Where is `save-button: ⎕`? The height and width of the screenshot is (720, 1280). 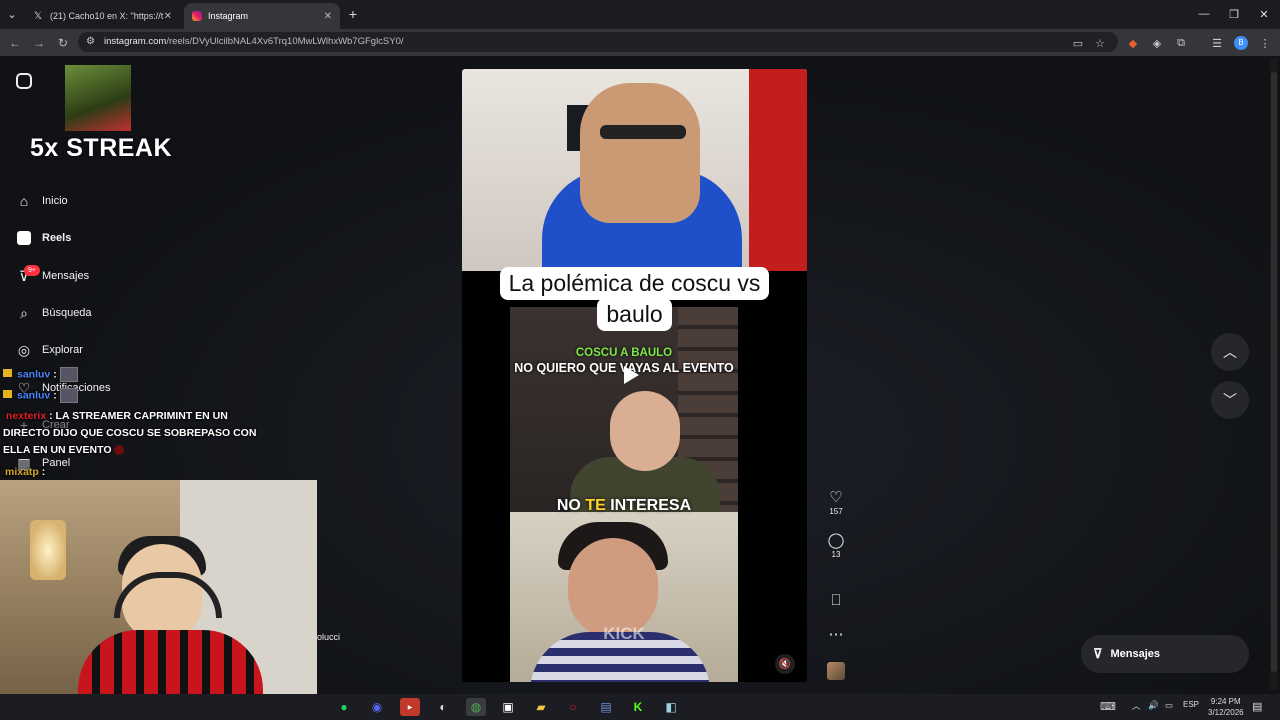 save-button: ⎕ is located at coordinates (836, 601).